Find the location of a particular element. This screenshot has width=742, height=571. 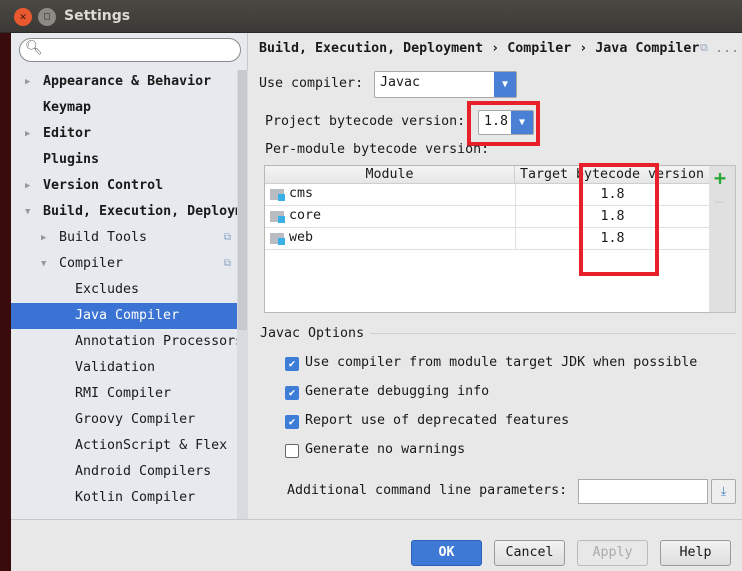

sidebar-item-label: Editor is located at coordinates (67, 133).